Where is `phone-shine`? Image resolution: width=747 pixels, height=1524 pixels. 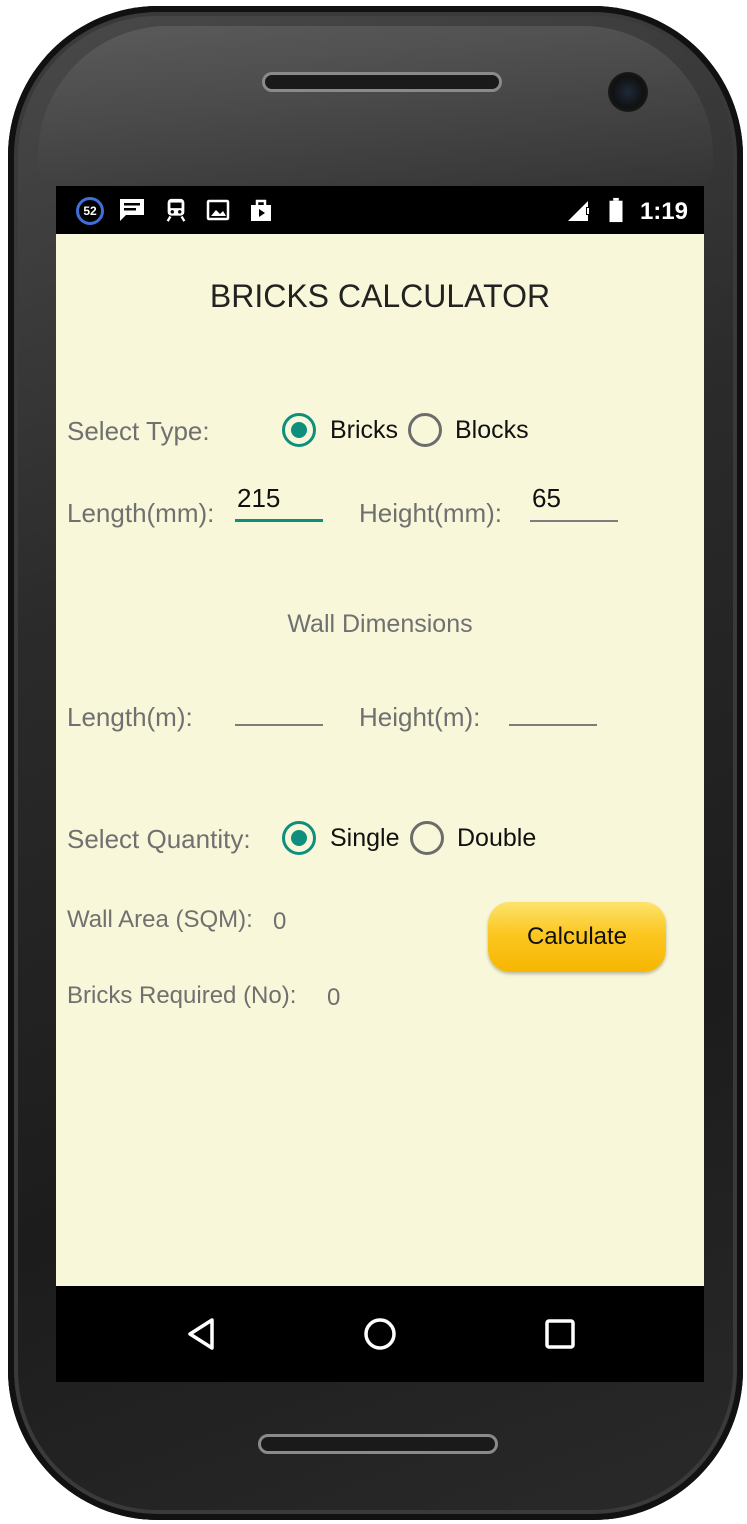 phone-shine is located at coordinates (375, 106).